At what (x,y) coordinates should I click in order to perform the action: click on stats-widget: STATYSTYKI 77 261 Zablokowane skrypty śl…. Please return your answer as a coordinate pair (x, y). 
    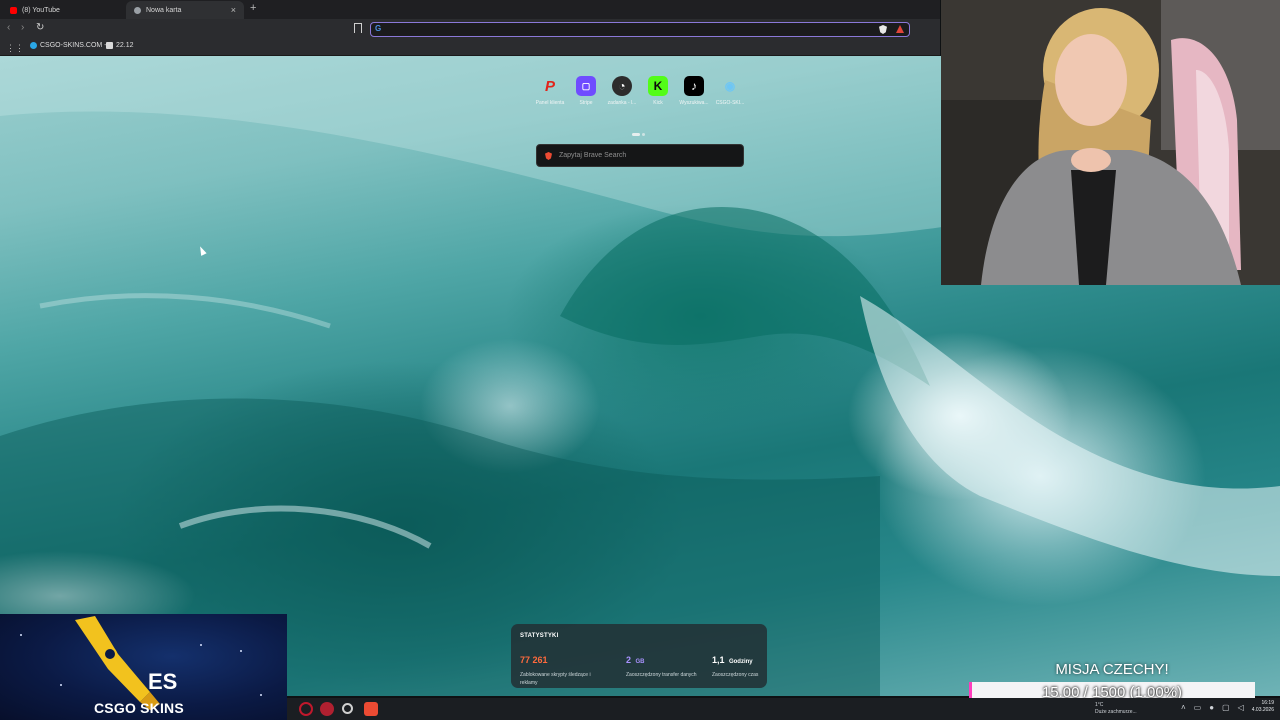
    Looking at the image, I should click on (639, 656).